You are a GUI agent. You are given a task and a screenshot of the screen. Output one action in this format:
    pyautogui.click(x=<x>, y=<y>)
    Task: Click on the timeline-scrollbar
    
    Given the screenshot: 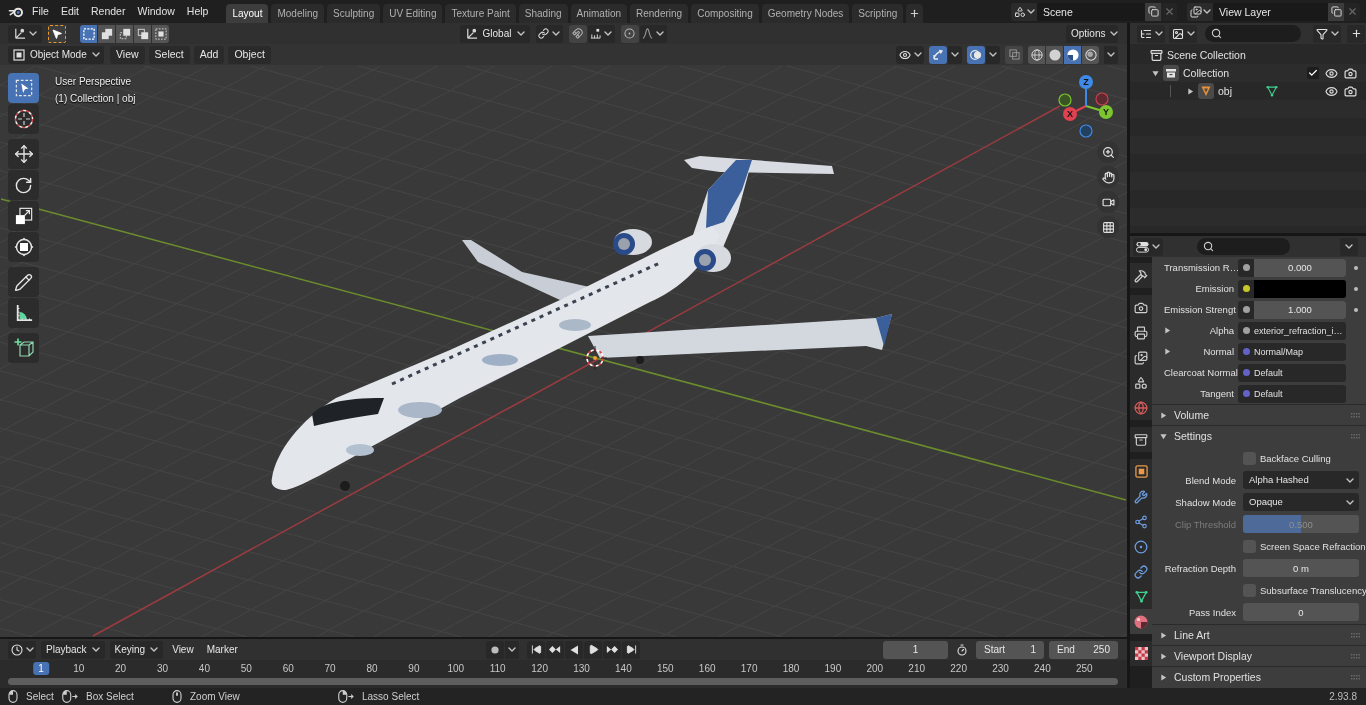 What is the action you would take?
    pyautogui.click(x=563, y=681)
    